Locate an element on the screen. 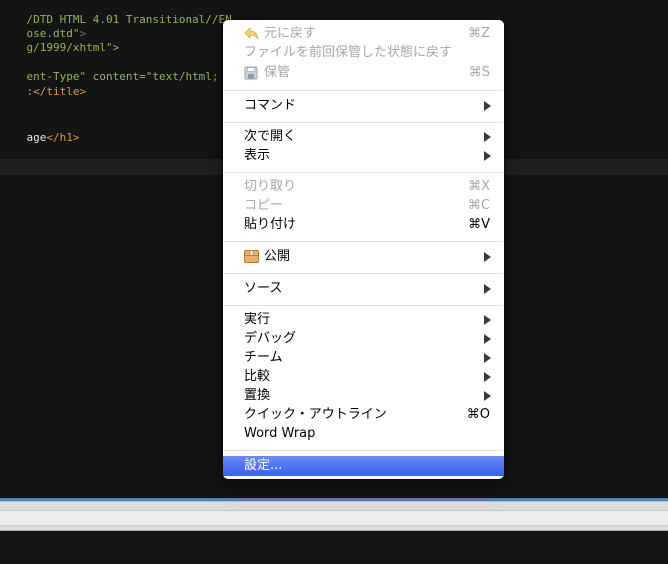  menu-item-publish: 公開 is located at coordinates (363, 256).